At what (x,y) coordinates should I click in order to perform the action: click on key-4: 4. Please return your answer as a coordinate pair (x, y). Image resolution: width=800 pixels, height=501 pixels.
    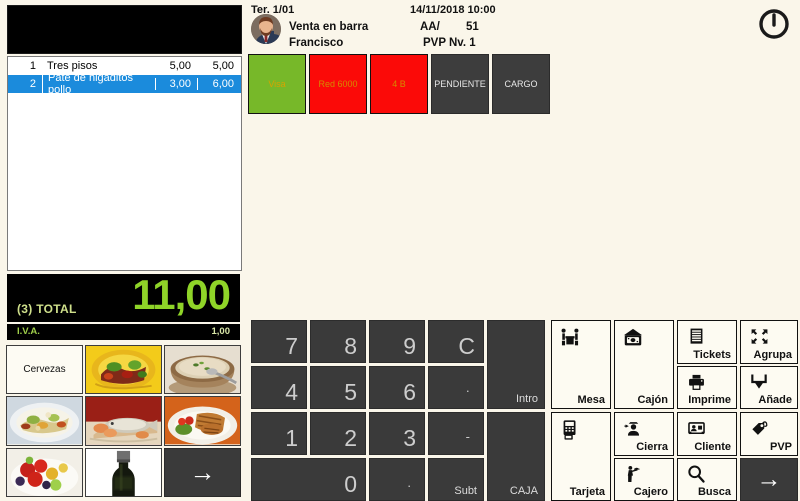
    Looking at the image, I should click on (279, 387).